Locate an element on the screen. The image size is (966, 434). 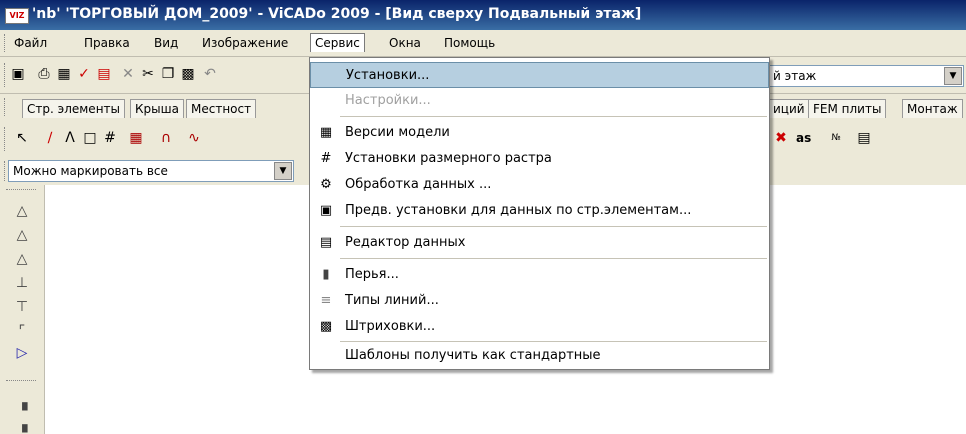
tab-structural-elements: Стр. элементы is located at coordinates (73, 108).